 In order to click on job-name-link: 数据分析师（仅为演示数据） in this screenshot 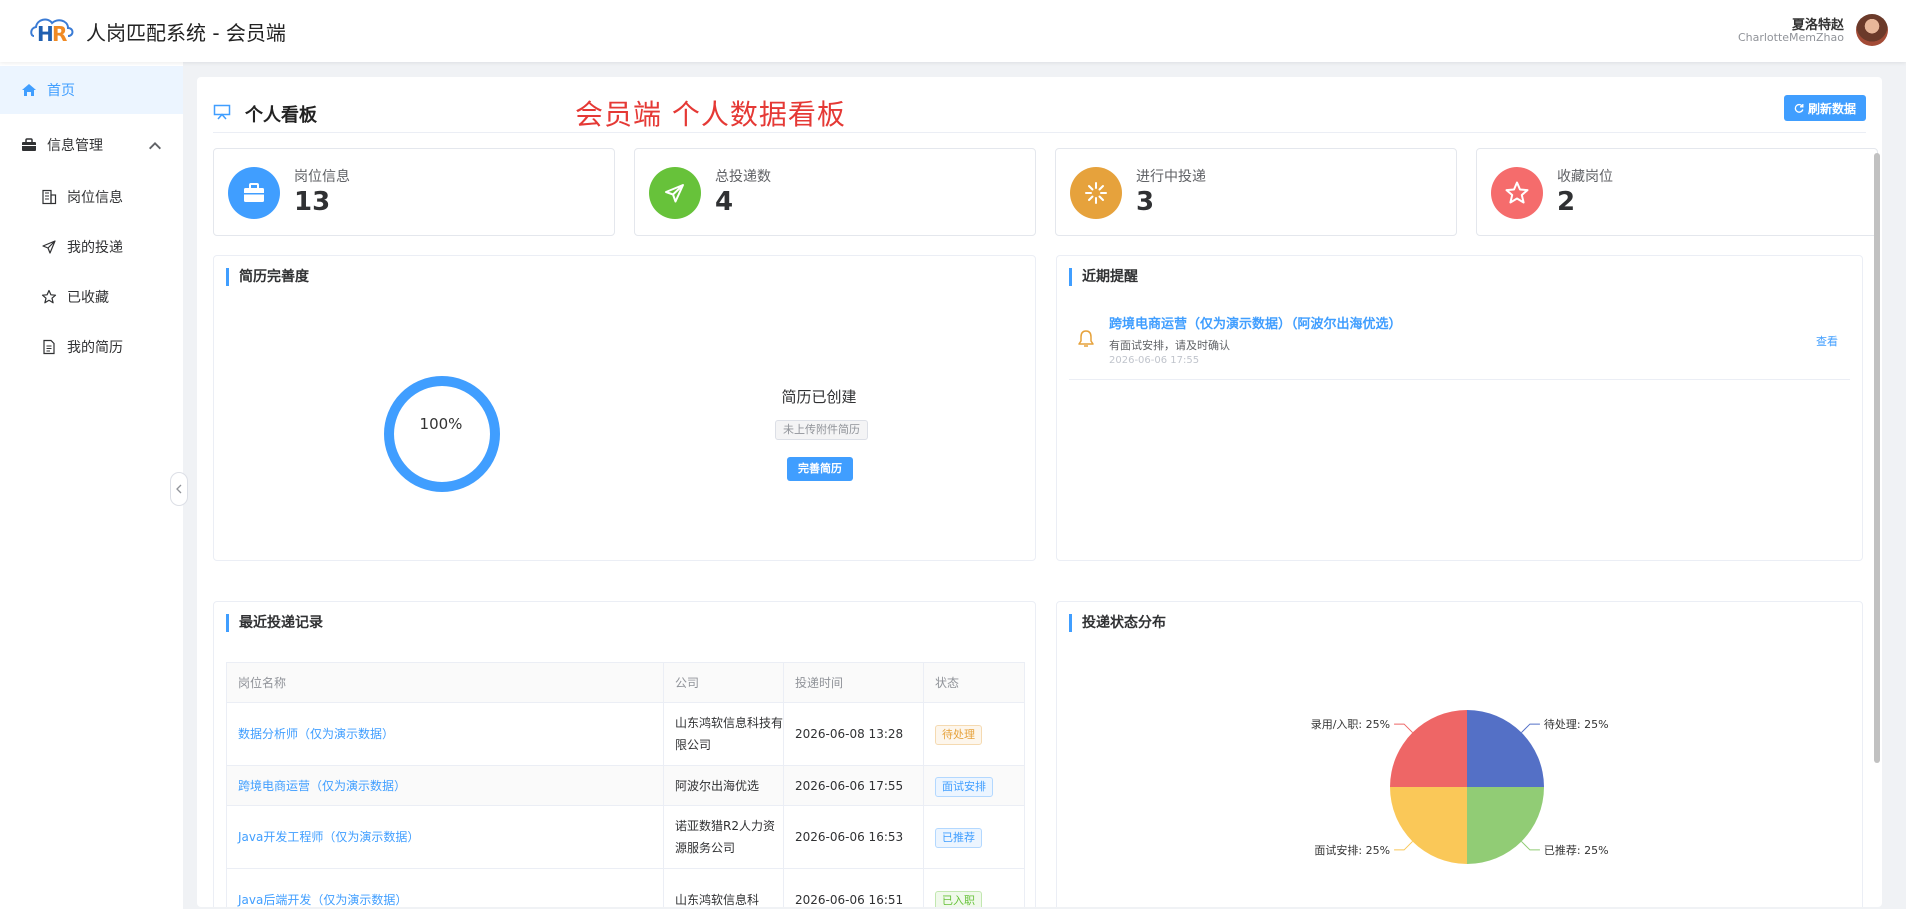, I will do `click(445, 734)`.